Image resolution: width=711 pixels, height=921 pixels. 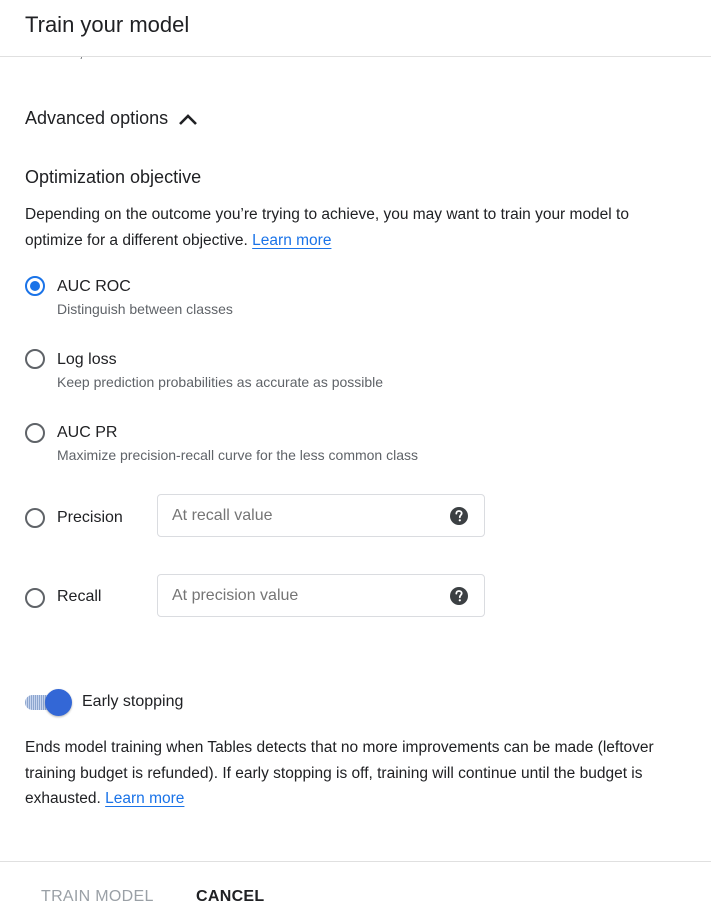 What do you see at coordinates (87, 432) in the screenshot?
I see `auc-pr-label: AUC PR` at bounding box center [87, 432].